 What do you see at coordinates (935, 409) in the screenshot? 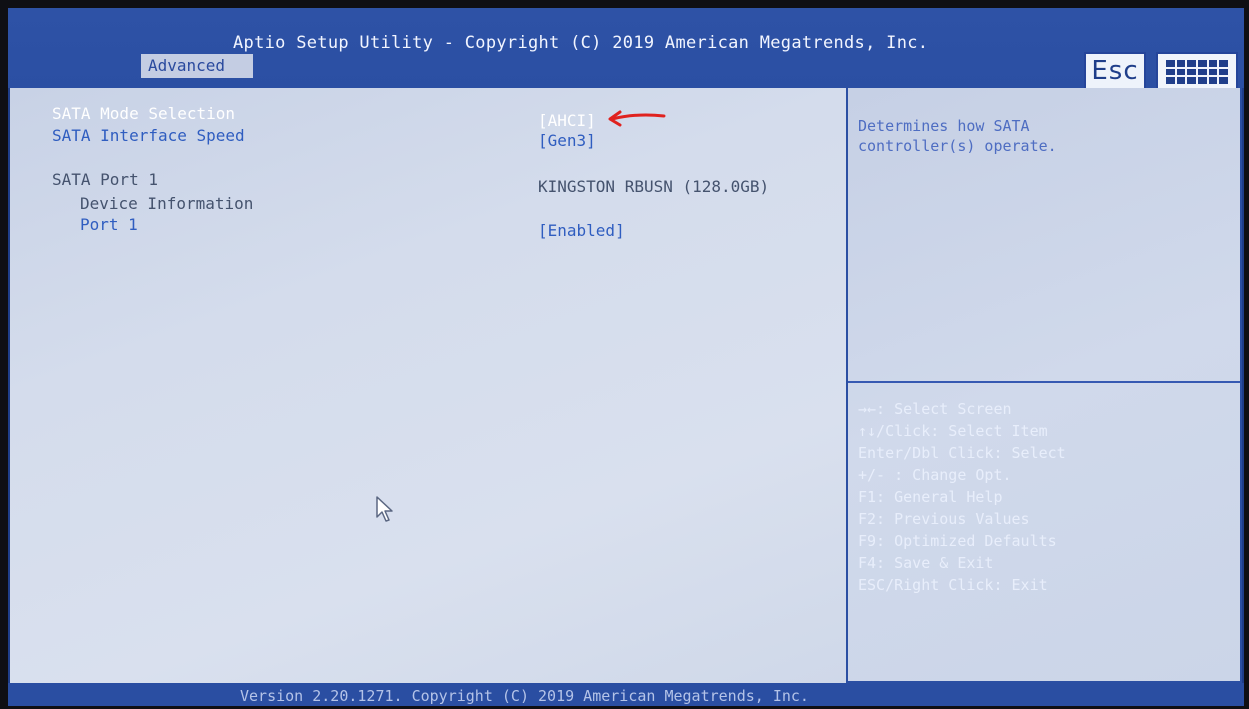
I see `key-hint-select-screen: →←: Select Screen` at bounding box center [935, 409].